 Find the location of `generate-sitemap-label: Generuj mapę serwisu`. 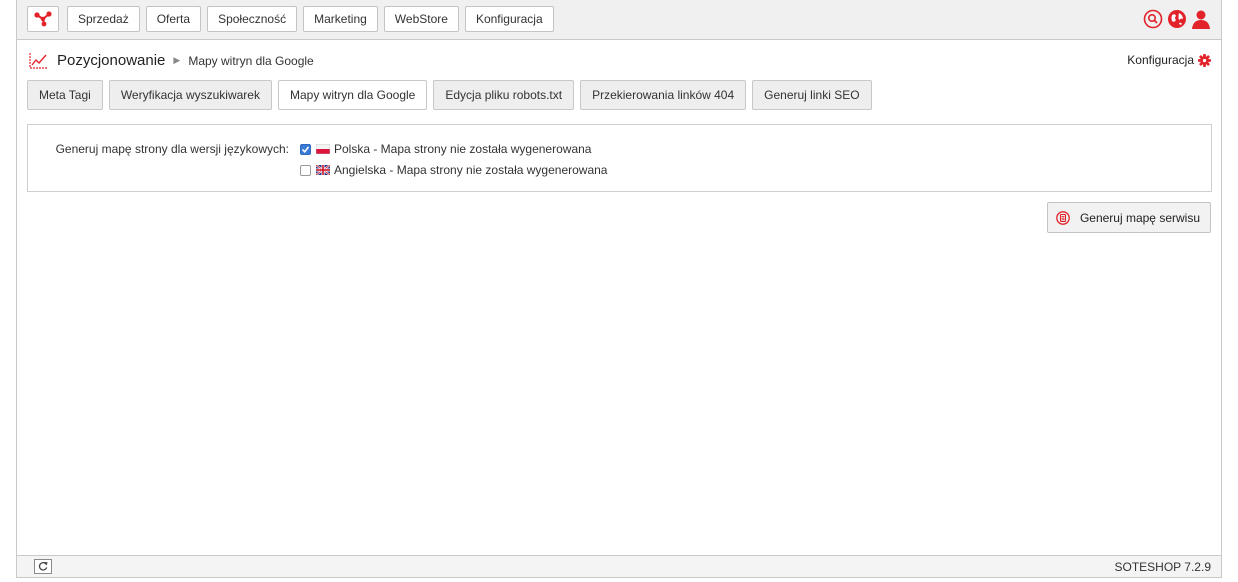

generate-sitemap-label: Generuj mapę serwisu is located at coordinates (1139, 217).